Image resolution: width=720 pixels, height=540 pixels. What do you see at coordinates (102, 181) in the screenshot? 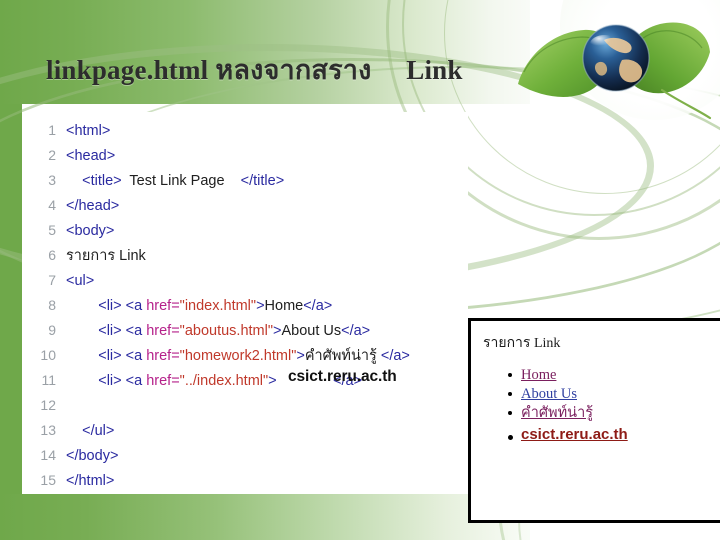
I see `code-token: <title>` at bounding box center [102, 181].